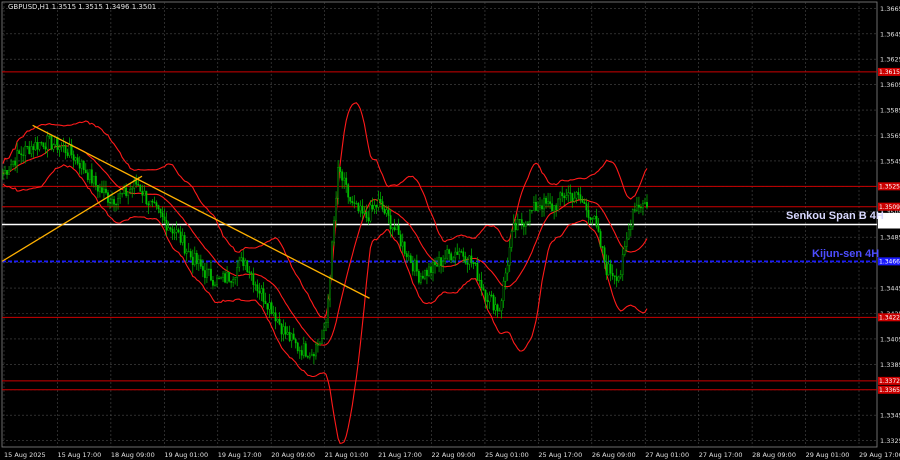  I want to click on time-tick-label: 21 Aug 01:00, so click(347, 455).